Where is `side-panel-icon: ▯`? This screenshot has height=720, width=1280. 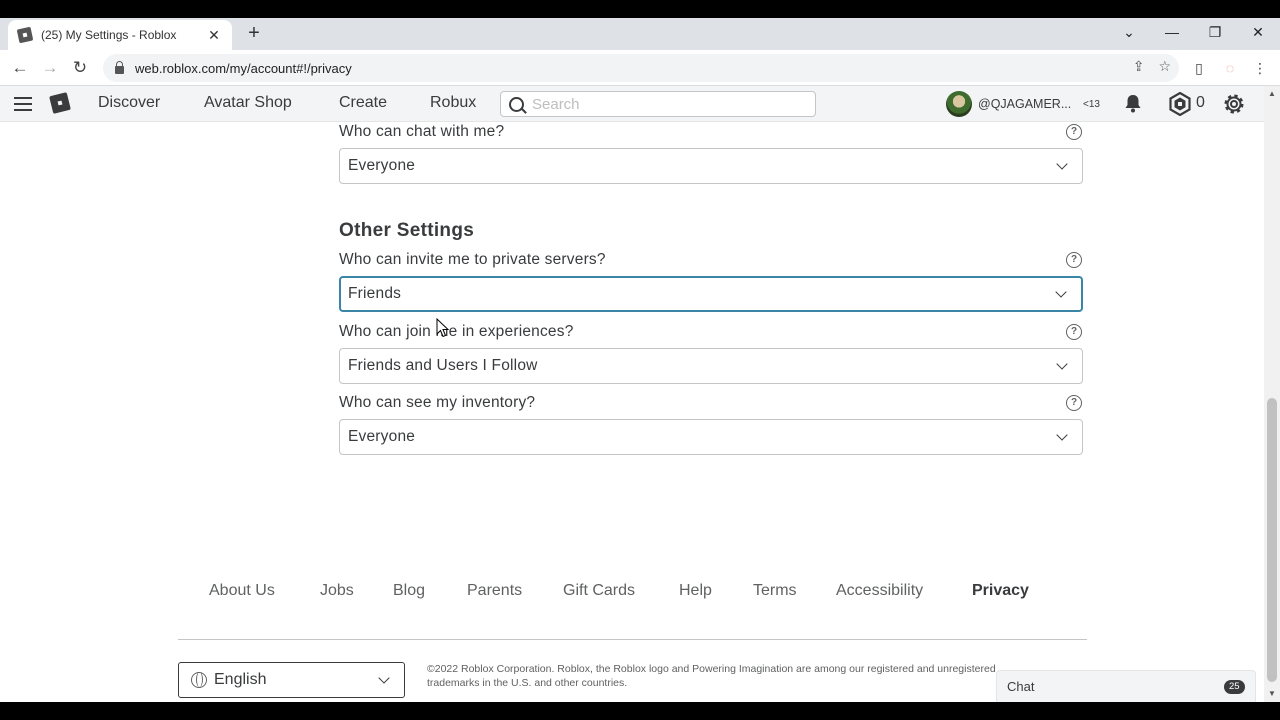 side-panel-icon: ▯ is located at coordinates (1199, 68).